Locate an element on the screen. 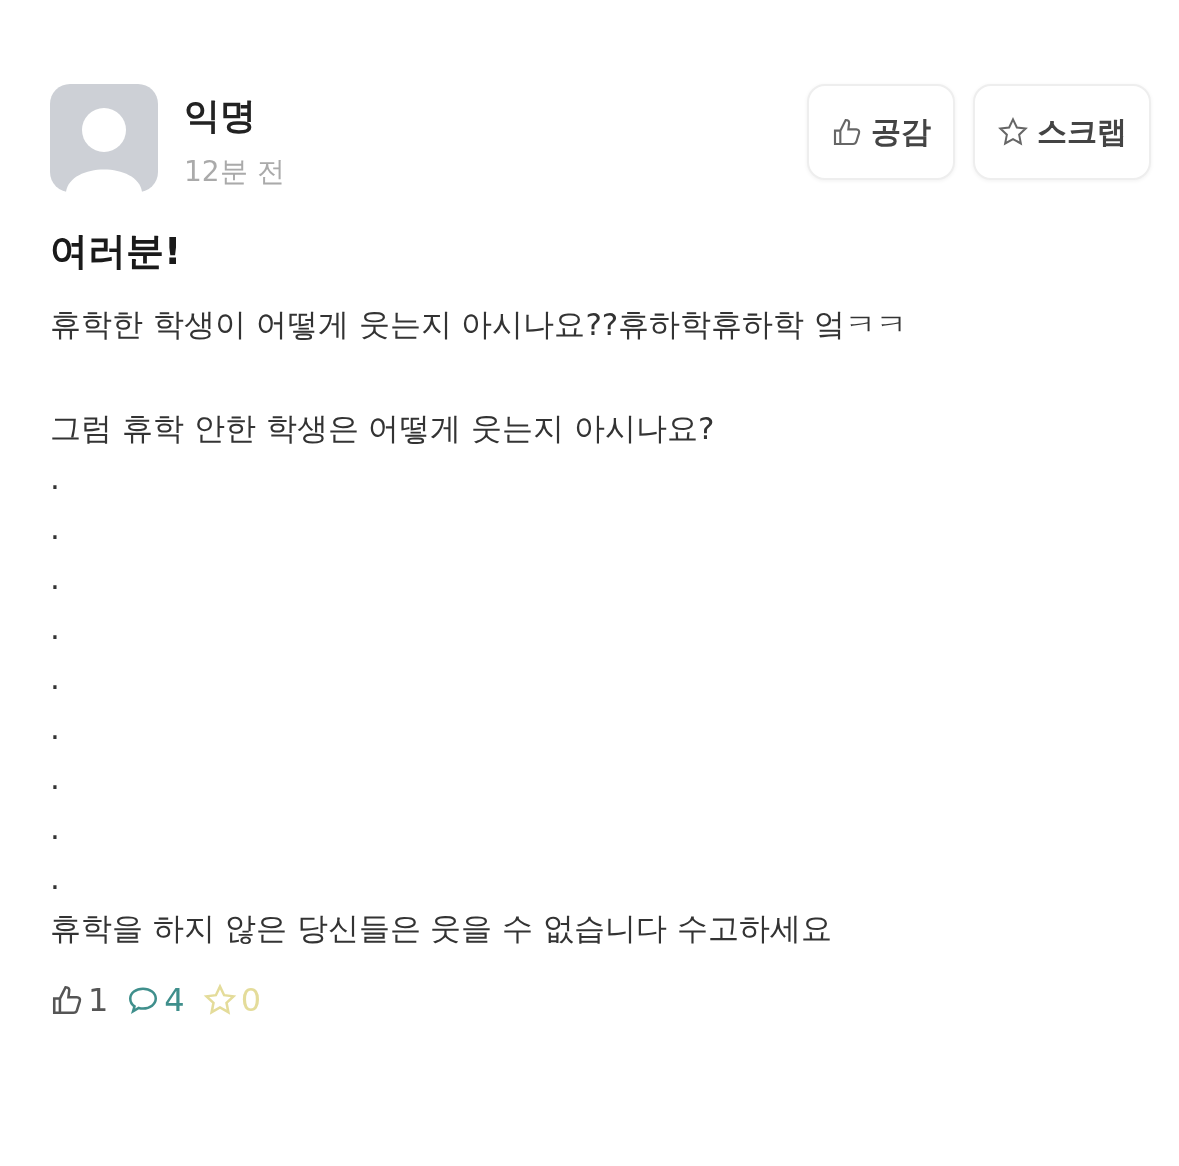 The image size is (1179, 1166). stat-count: 1 is located at coordinates (98, 1000).